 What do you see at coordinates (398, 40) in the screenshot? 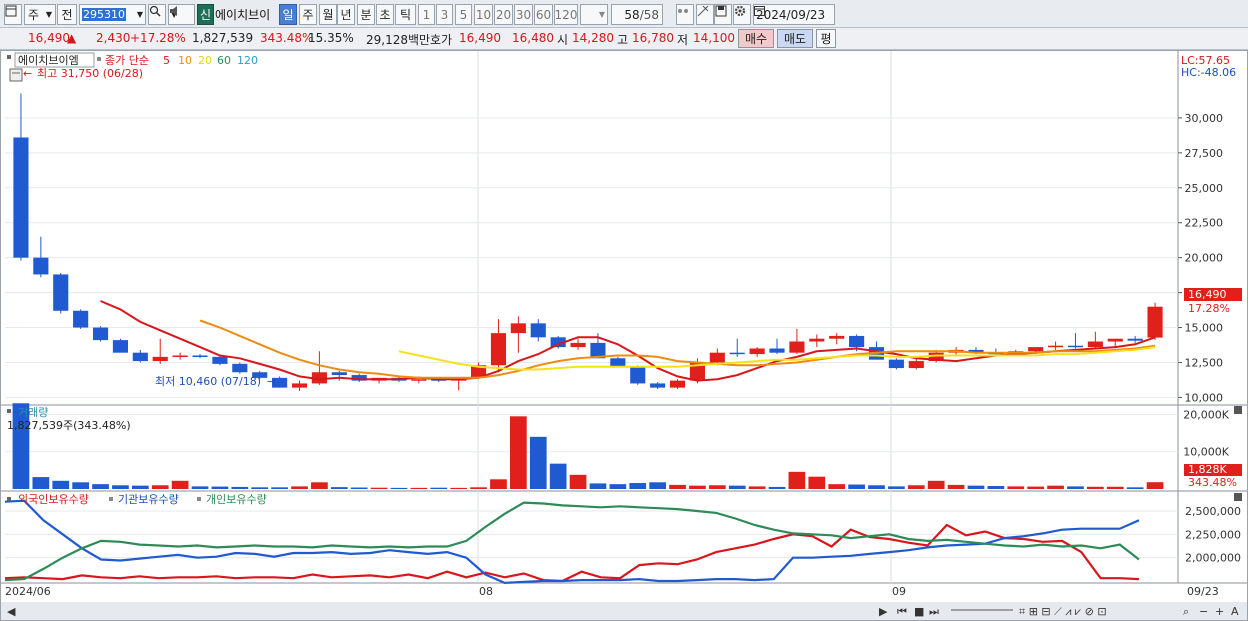
I see `trade-amount: 29,128백만` at bounding box center [398, 40].